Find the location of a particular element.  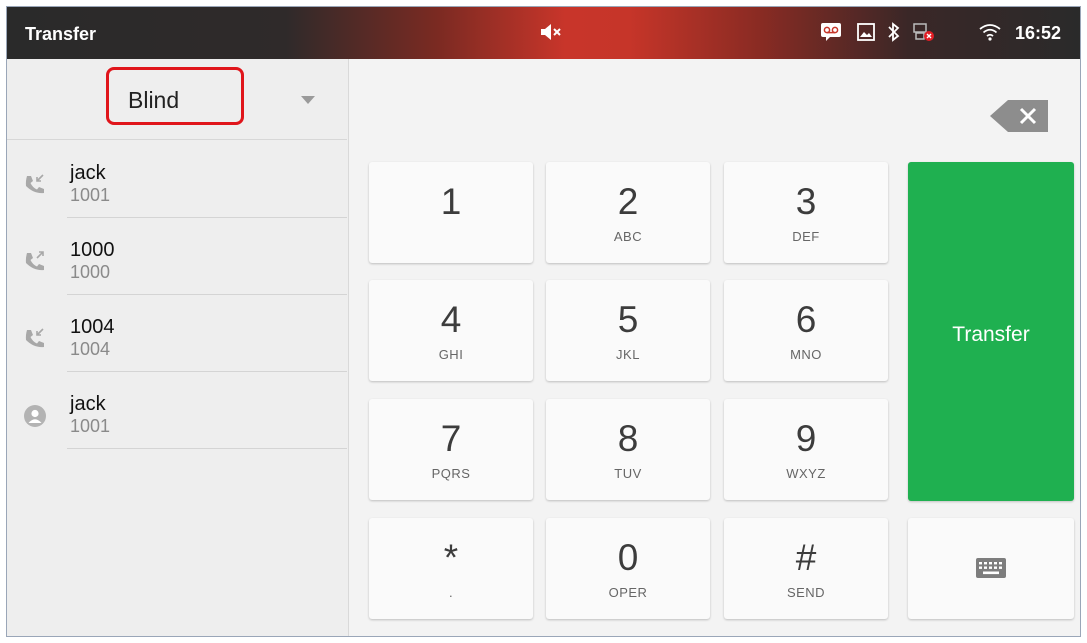

key-4: 4 GHI is located at coordinates (451, 330).